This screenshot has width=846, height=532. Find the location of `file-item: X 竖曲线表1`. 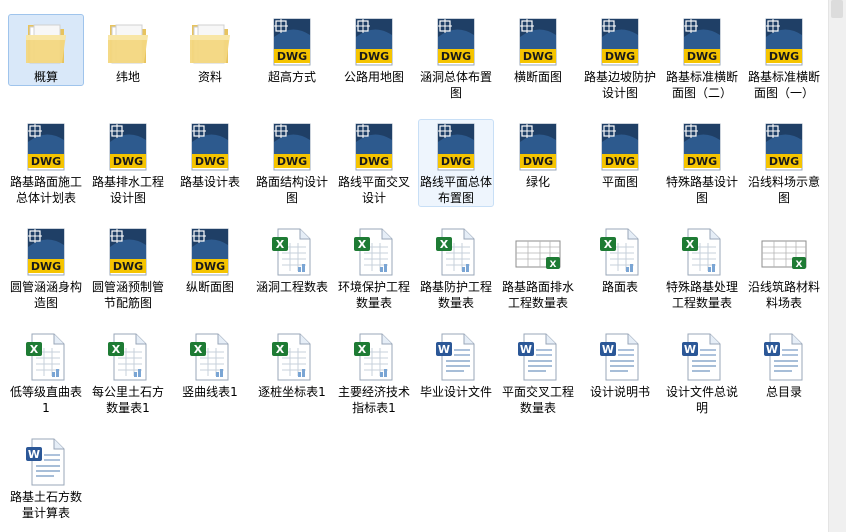

file-item: X 竖曲线表1 is located at coordinates (210, 365).